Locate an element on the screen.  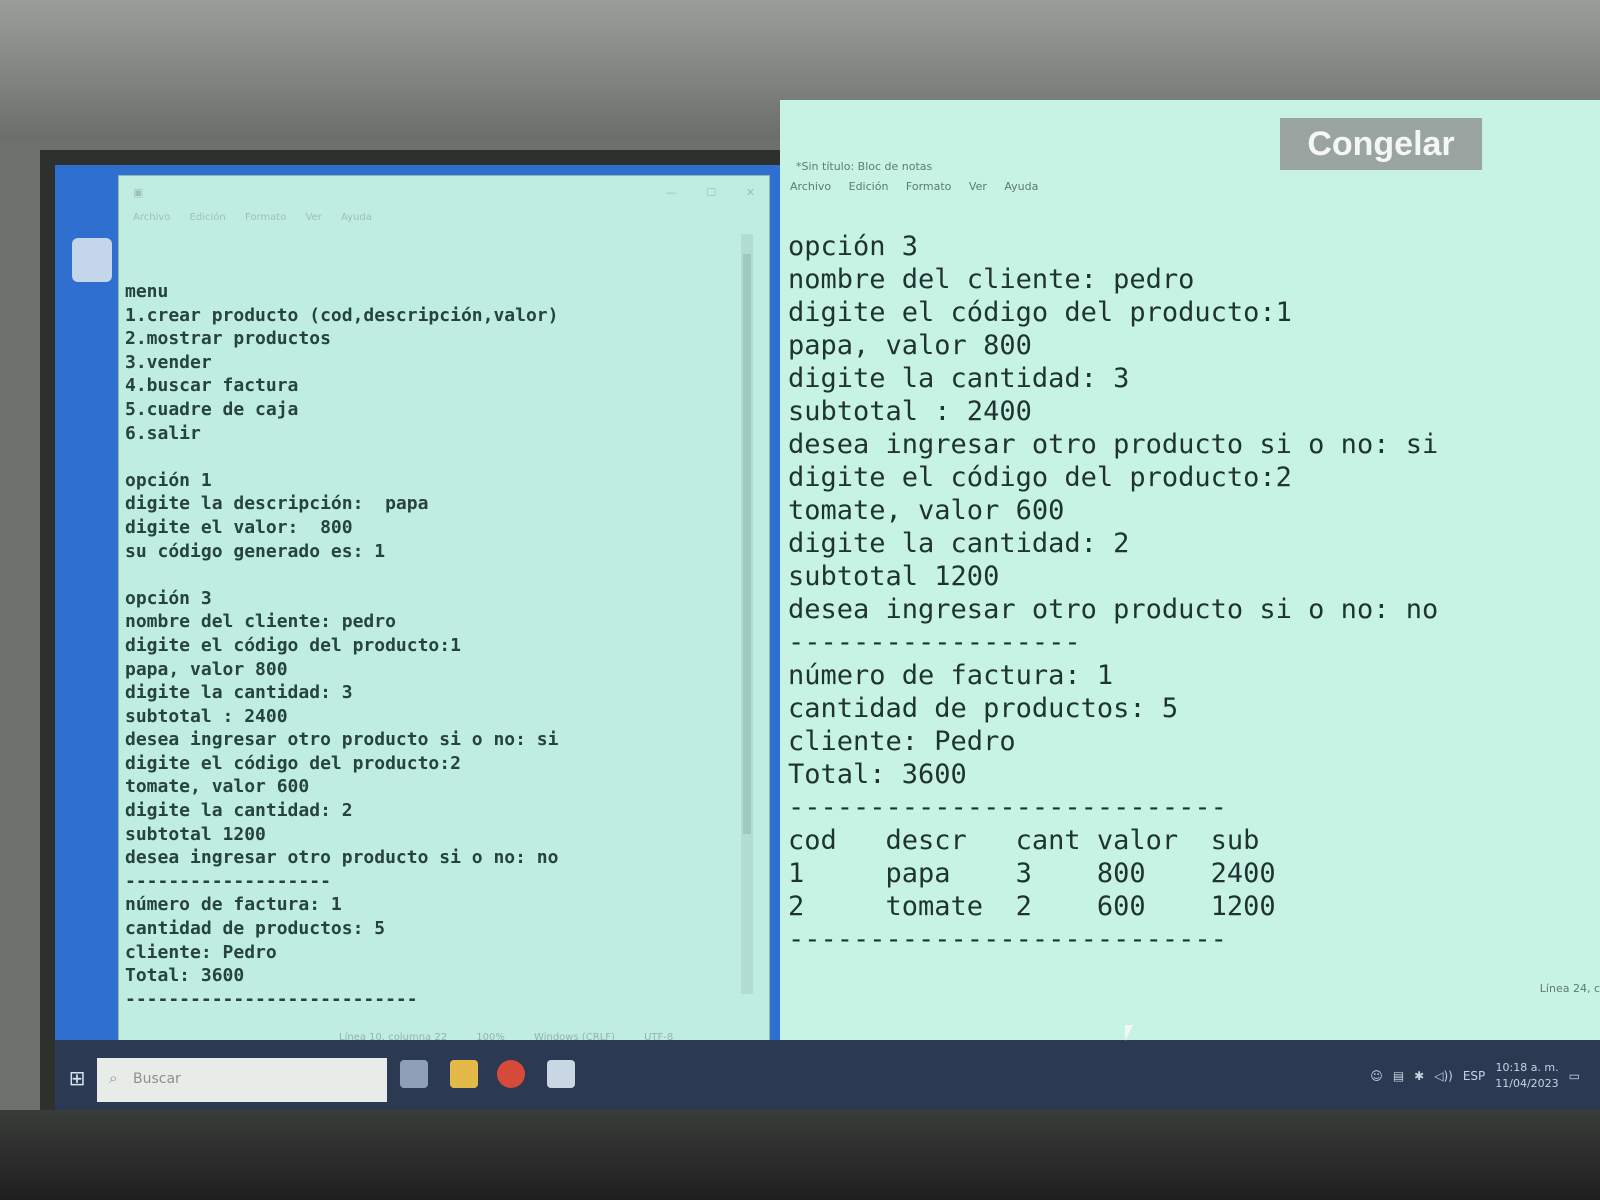
mouse-cursor is located at coordinates (1129, 1033).